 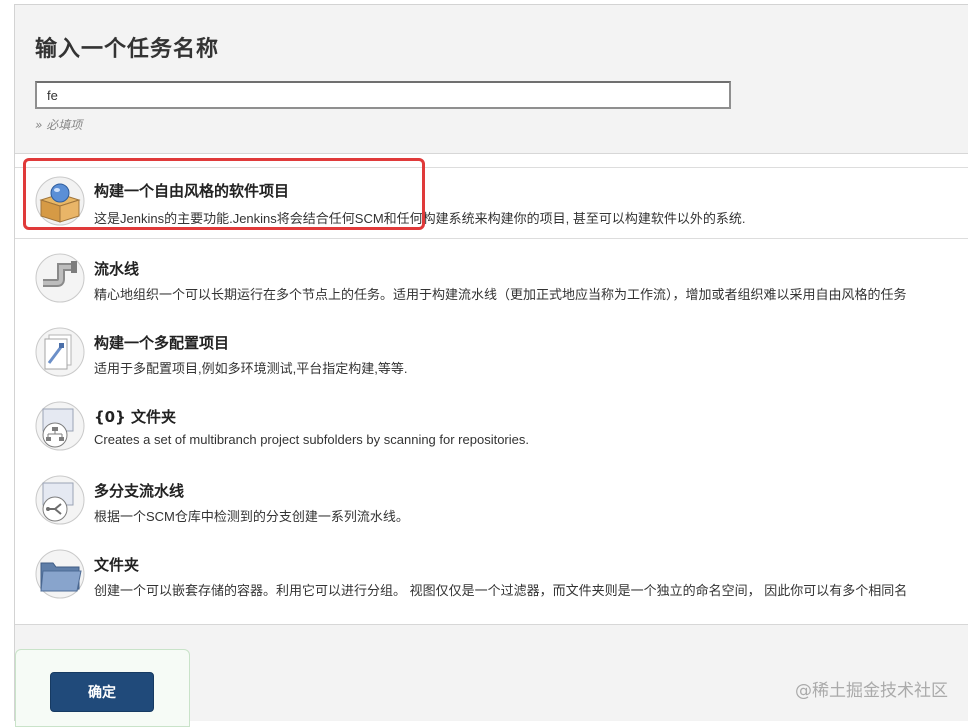 I want to click on folder-icon, so click(x=60, y=574).